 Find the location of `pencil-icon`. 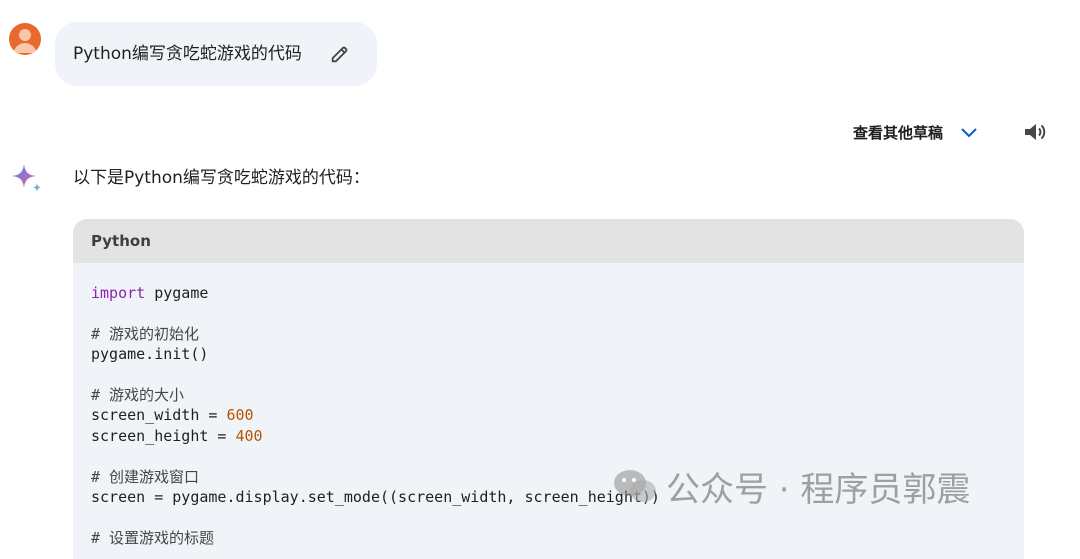

pencil-icon is located at coordinates (340, 54).